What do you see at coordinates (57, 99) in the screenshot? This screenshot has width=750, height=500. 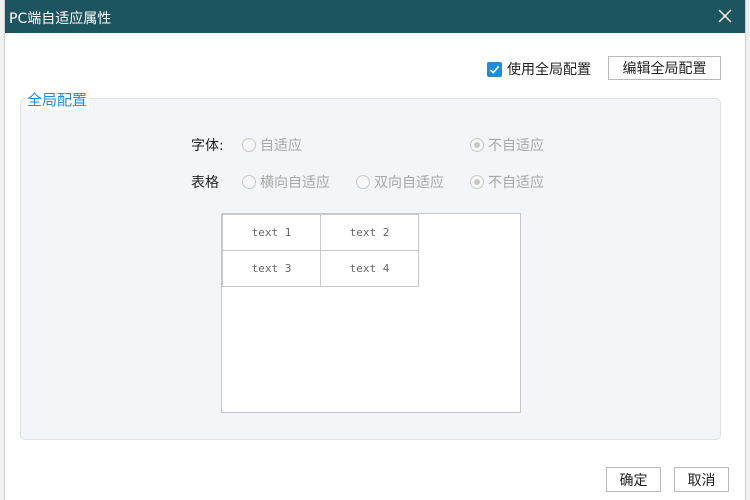 I see `global-config-legend: 全局配置` at bounding box center [57, 99].